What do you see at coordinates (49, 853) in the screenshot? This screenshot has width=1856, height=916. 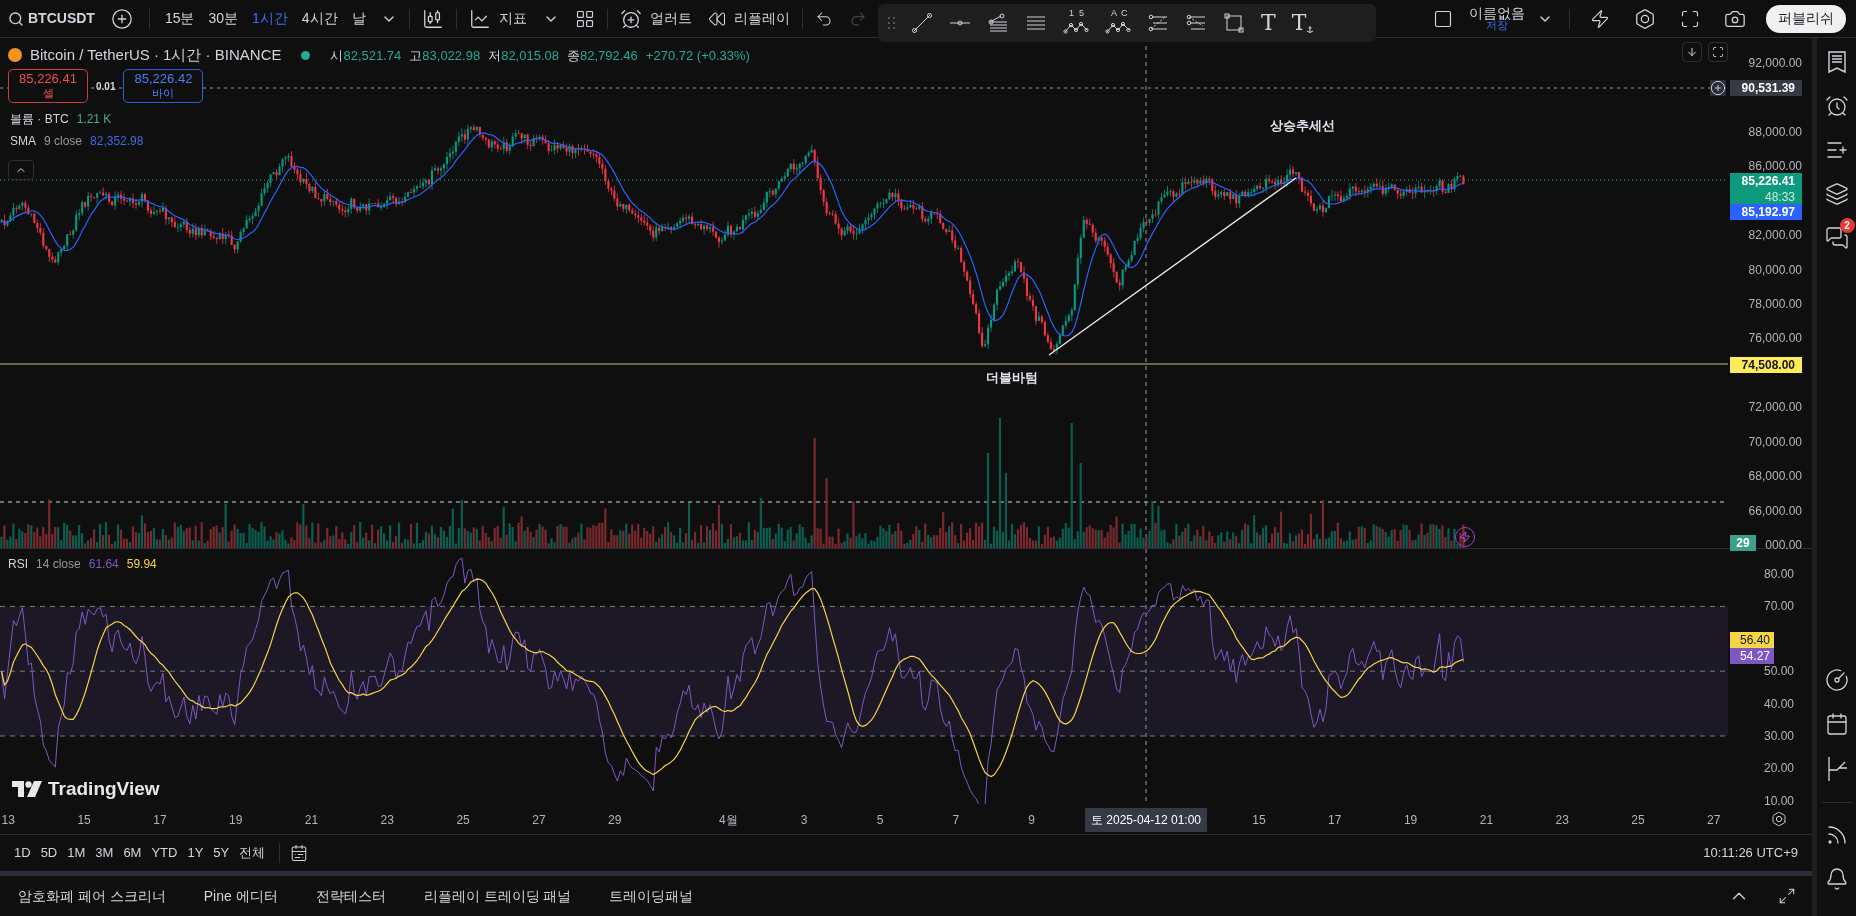 I see `range-button: 5D` at bounding box center [49, 853].